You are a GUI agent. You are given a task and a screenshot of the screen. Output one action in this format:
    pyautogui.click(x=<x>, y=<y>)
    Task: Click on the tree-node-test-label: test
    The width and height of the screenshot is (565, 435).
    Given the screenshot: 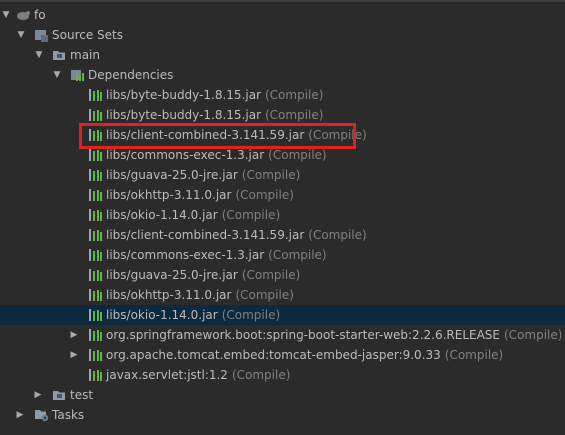 What is the action you would take?
    pyautogui.click(x=82, y=395)
    